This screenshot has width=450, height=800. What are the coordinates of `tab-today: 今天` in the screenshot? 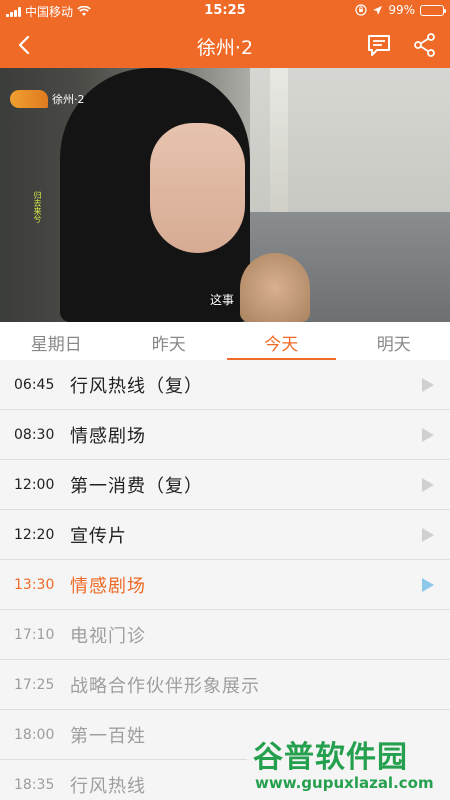 It's located at (281, 341).